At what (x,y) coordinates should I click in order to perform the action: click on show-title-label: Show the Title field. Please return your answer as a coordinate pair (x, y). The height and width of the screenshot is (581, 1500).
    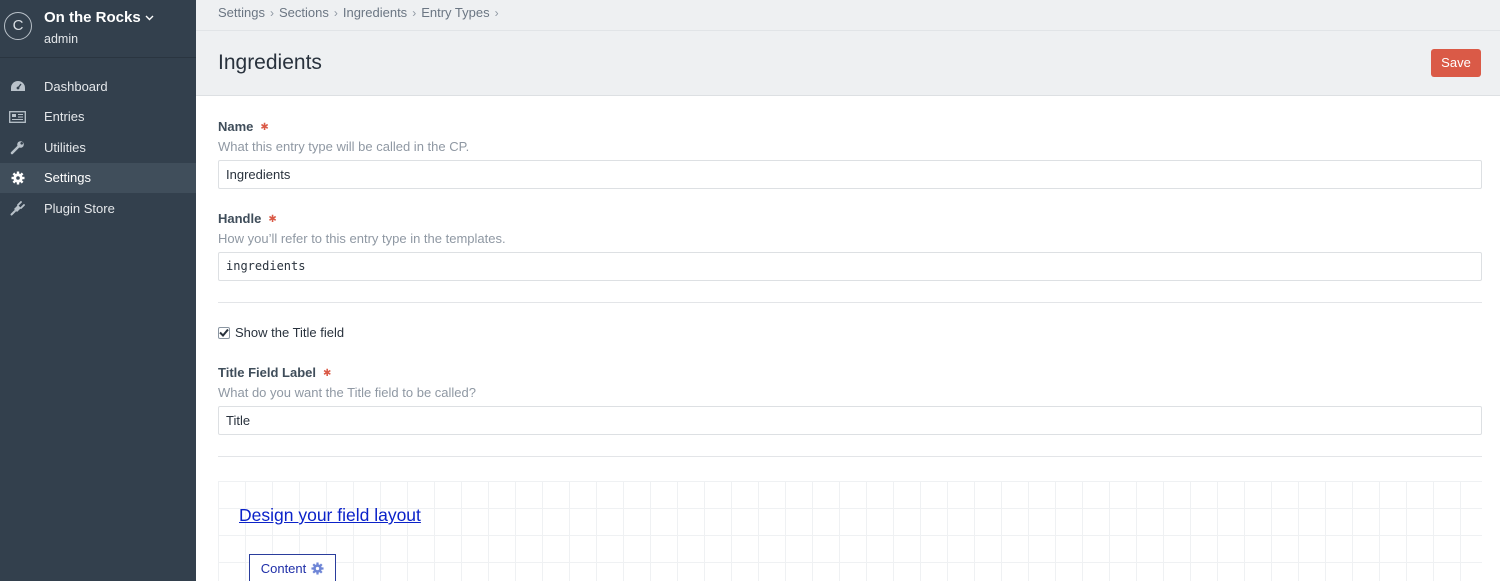
    Looking at the image, I should click on (290, 332).